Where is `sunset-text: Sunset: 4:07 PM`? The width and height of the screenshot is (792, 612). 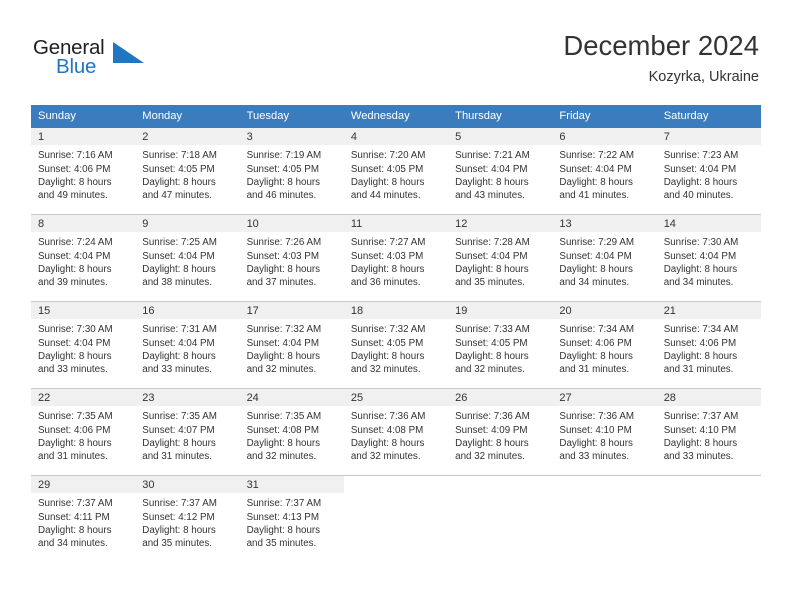 sunset-text: Sunset: 4:07 PM is located at coordinates (178, 430).